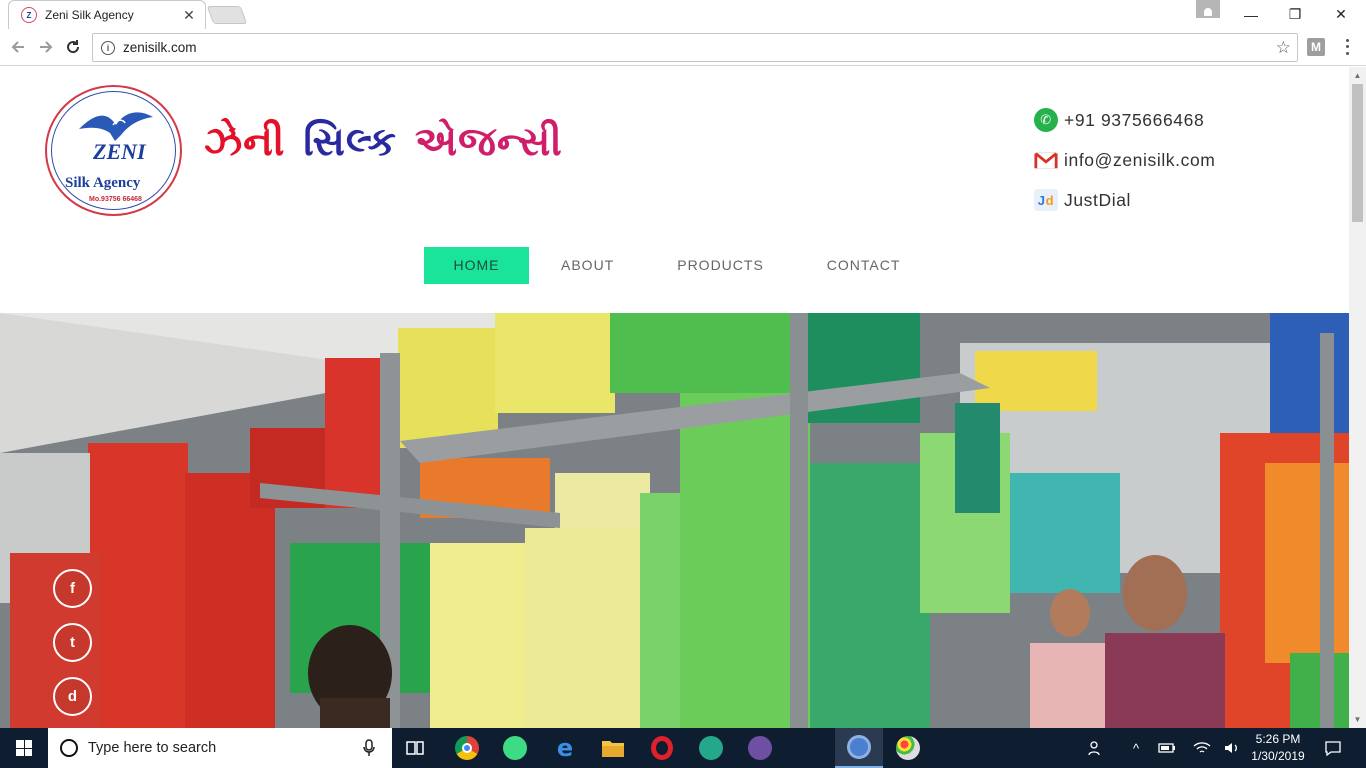 This screenshot has width=1366, height=768. Describe the element at coordinates (720, 265) in the screenshot. I see `nav-products: PRODUCTS` at that location.